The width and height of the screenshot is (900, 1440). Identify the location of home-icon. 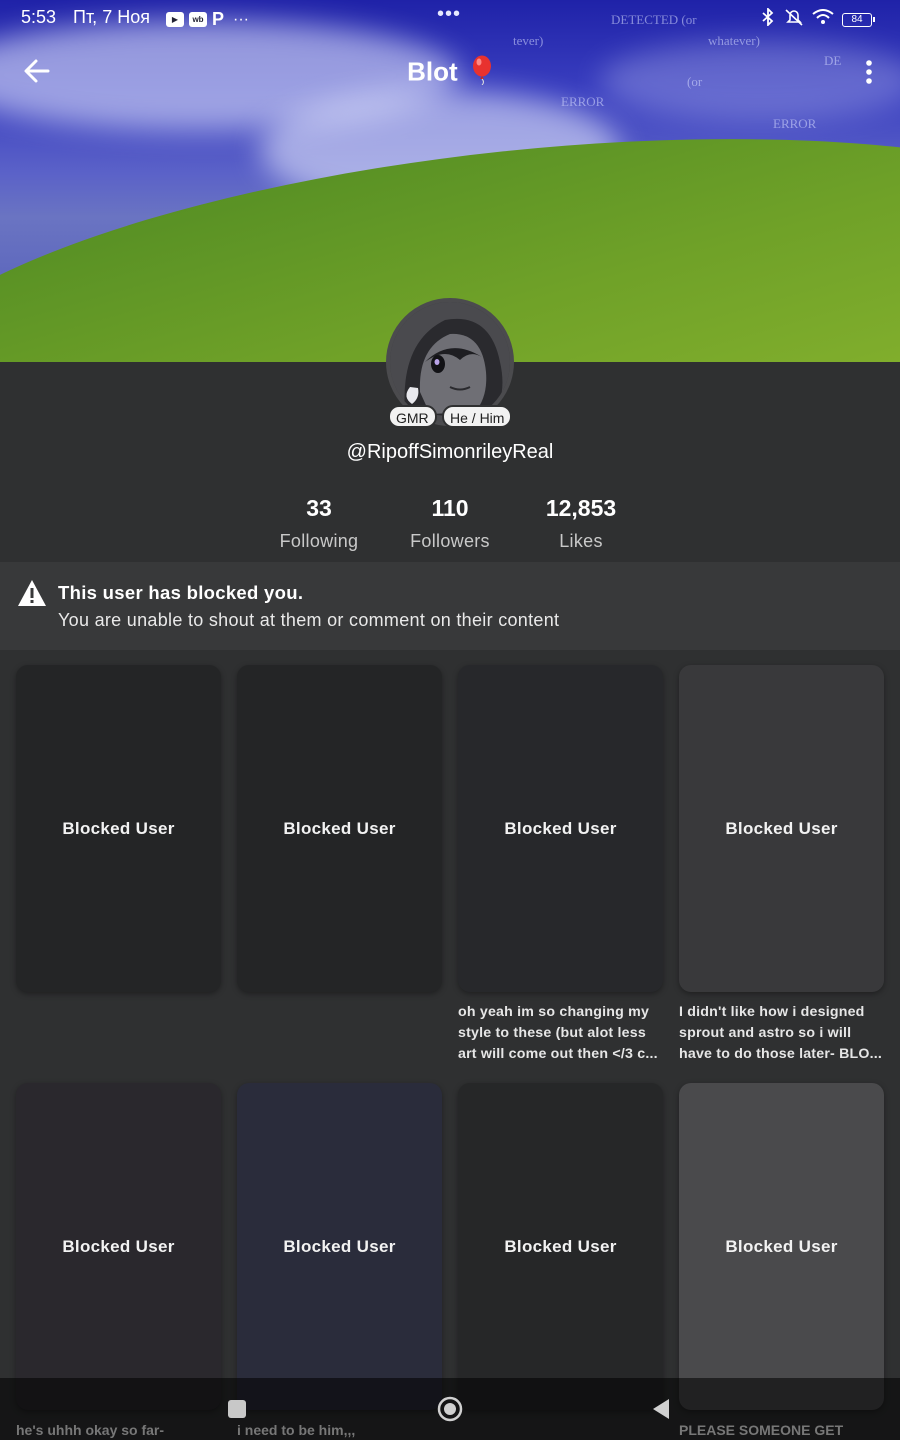
(450, 1409).